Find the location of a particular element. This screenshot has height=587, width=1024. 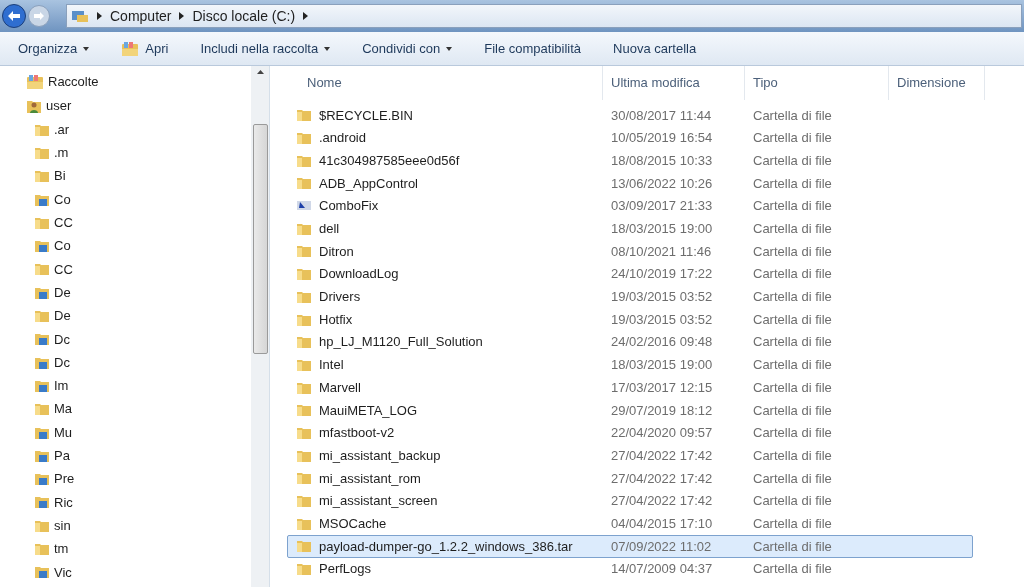

file-row: Hotfix 19/03/2015 03:52 Cartella di file is located at coordinates (630, 319).